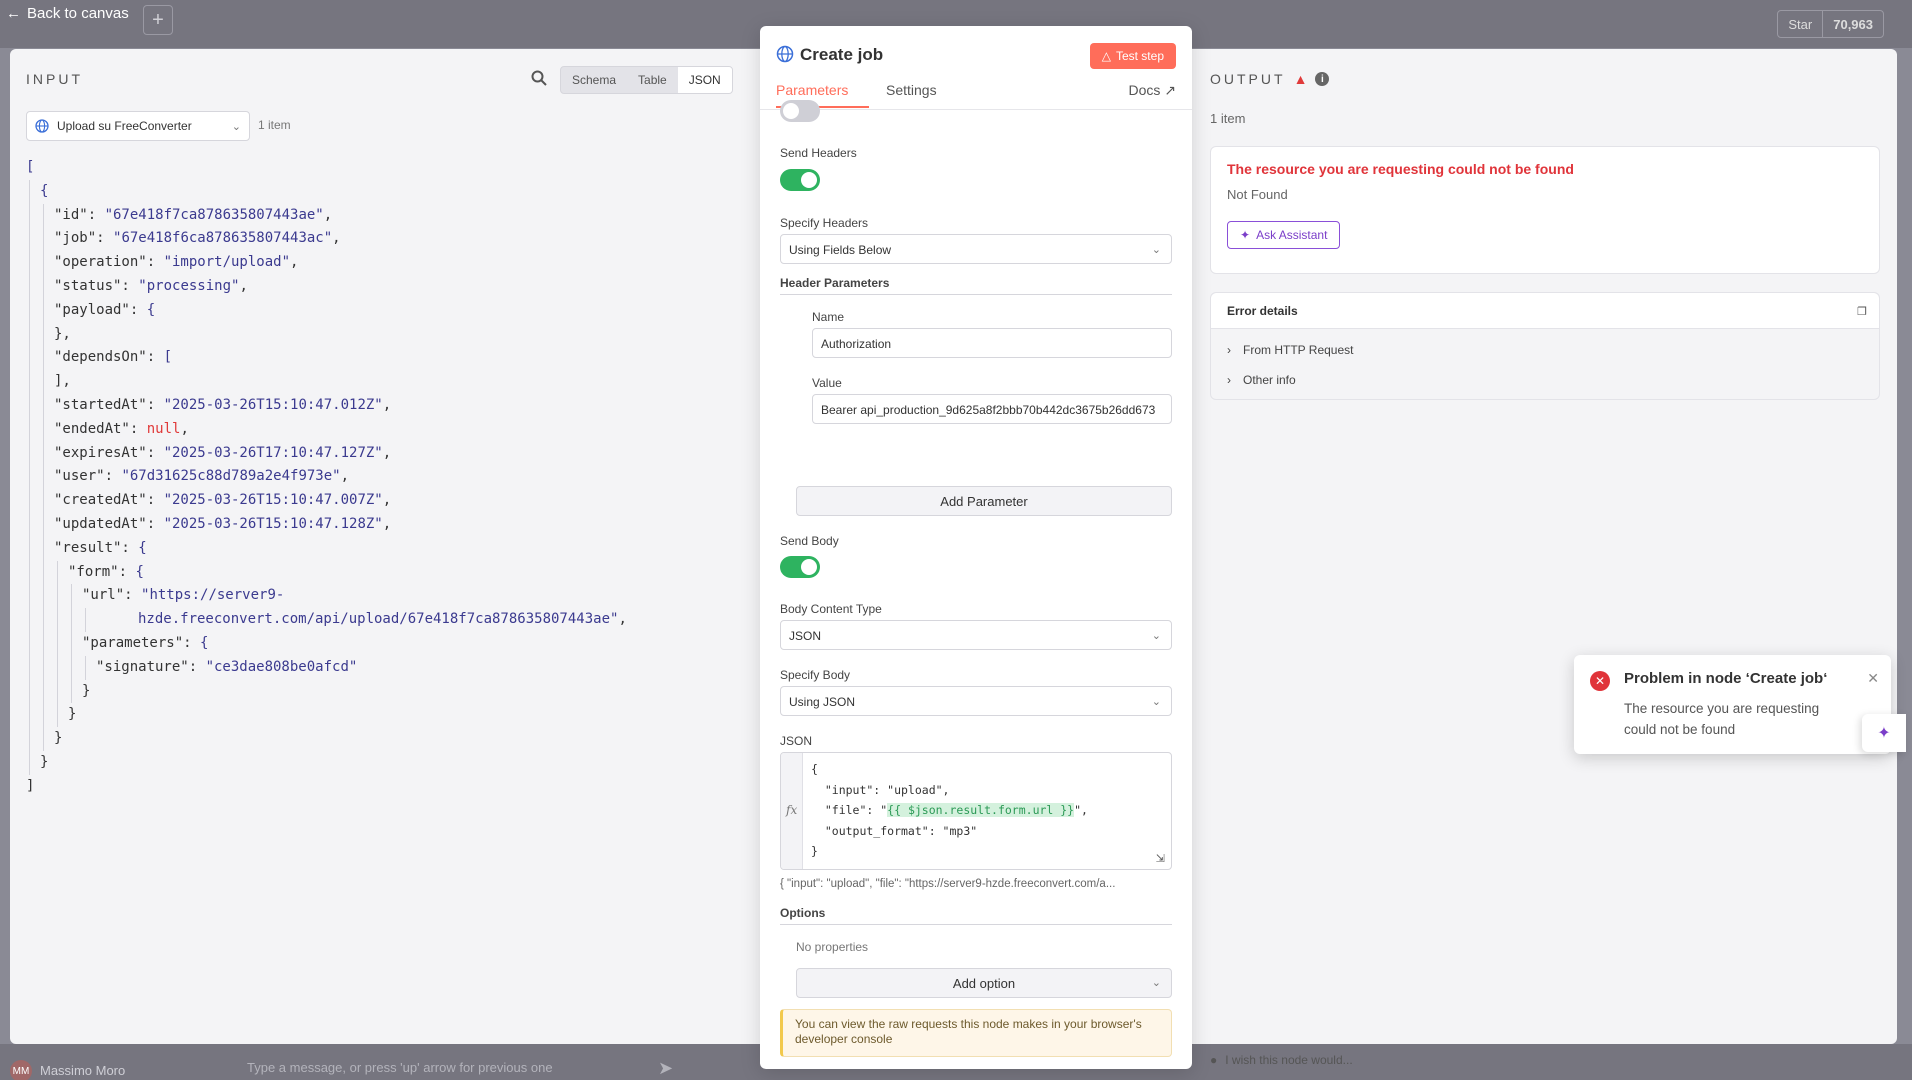 The image size is (1912, 1080). What do you see at coordinates (273, 523) in the screenshot?
I see `json-value: "2025-03-26T15:10:47.128Z"` at bounding box center [273, 523].